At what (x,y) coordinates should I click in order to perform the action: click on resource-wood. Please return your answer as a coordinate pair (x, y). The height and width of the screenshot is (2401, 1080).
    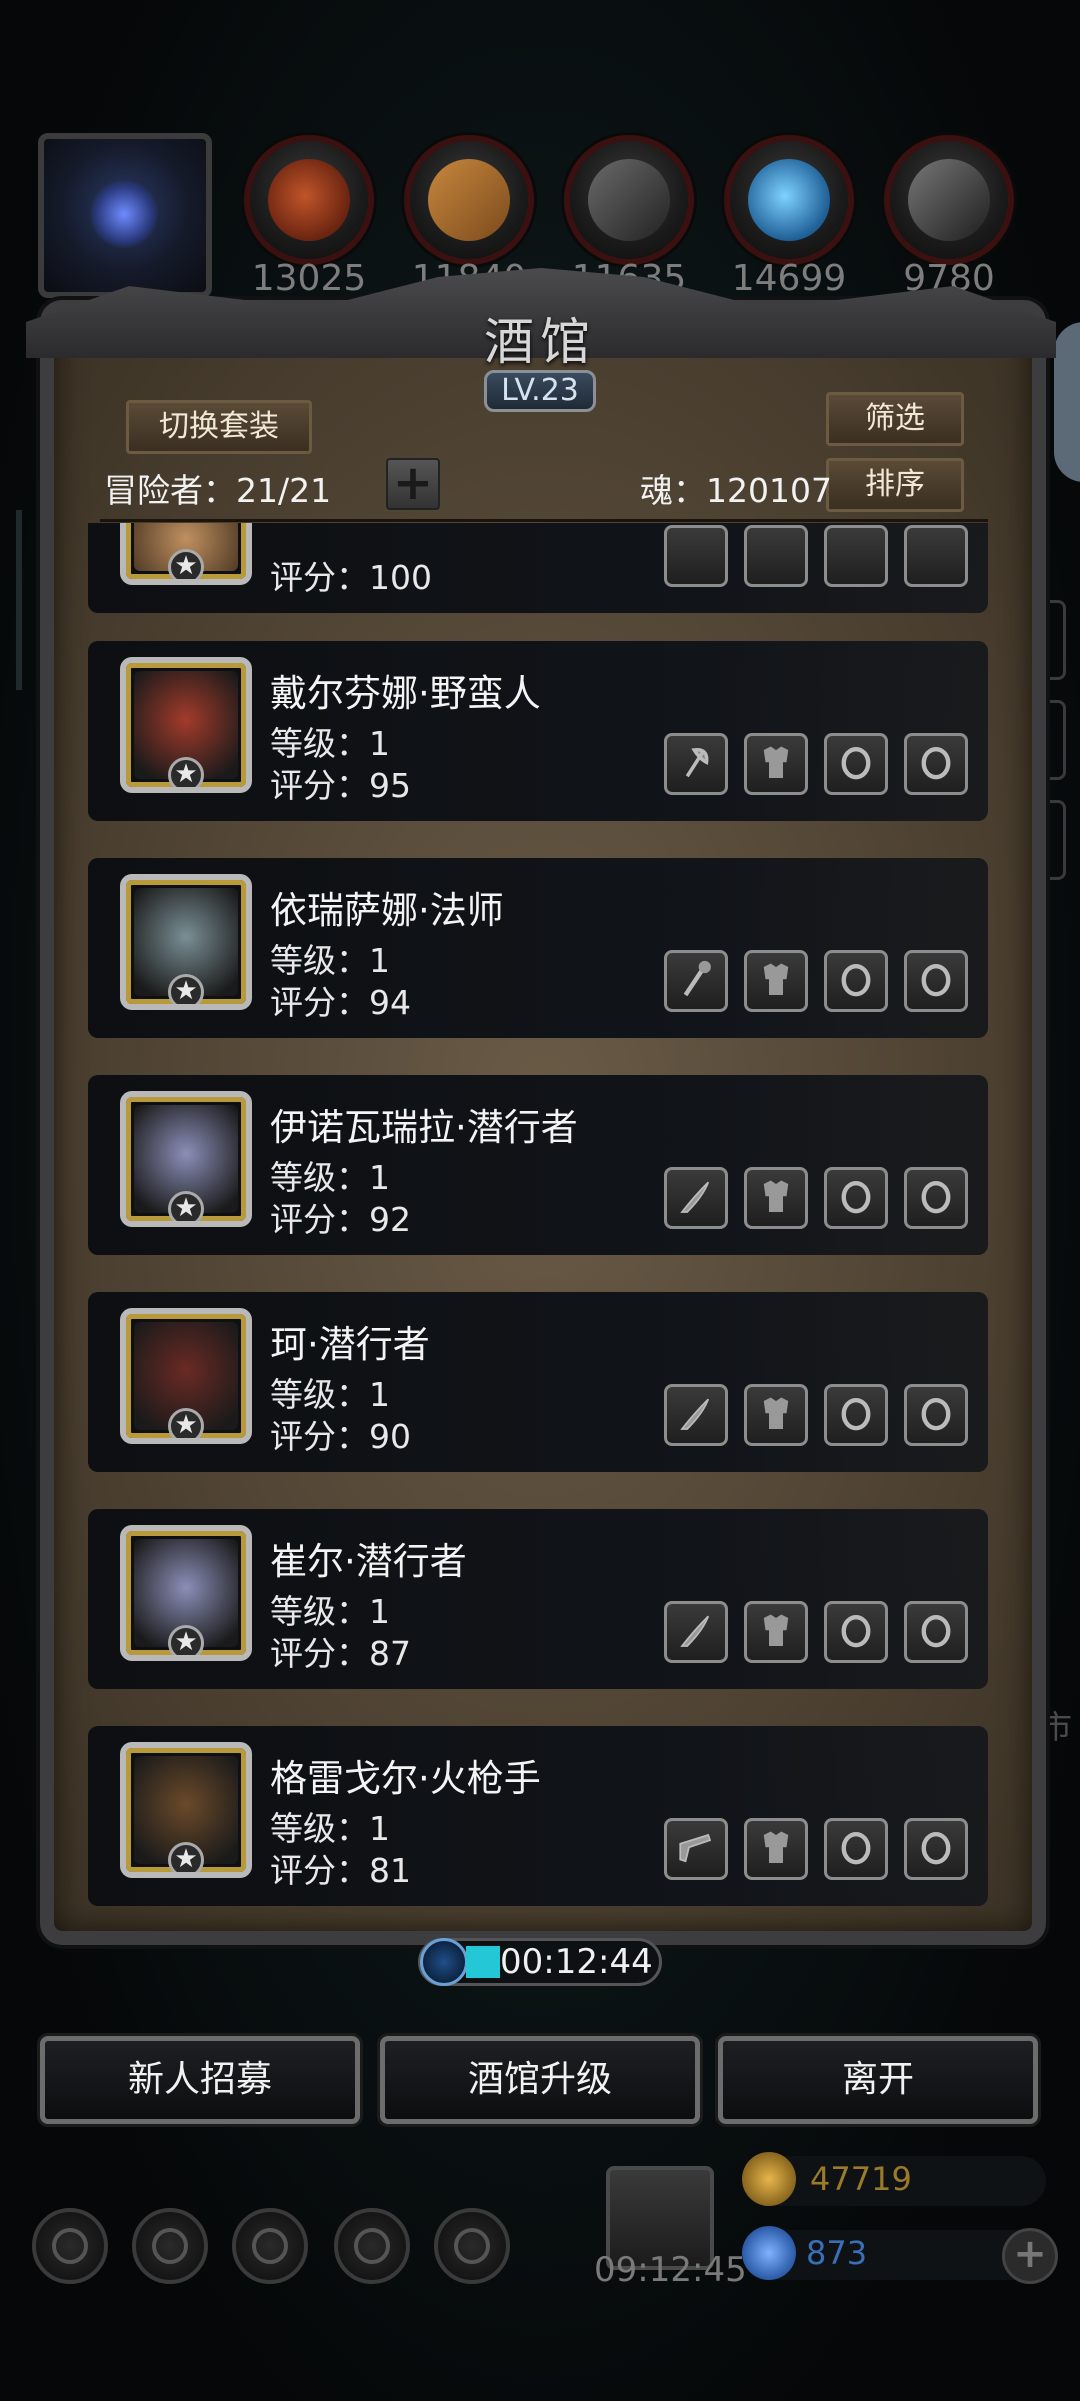
    Looking at the image, I should click on (469, 200).